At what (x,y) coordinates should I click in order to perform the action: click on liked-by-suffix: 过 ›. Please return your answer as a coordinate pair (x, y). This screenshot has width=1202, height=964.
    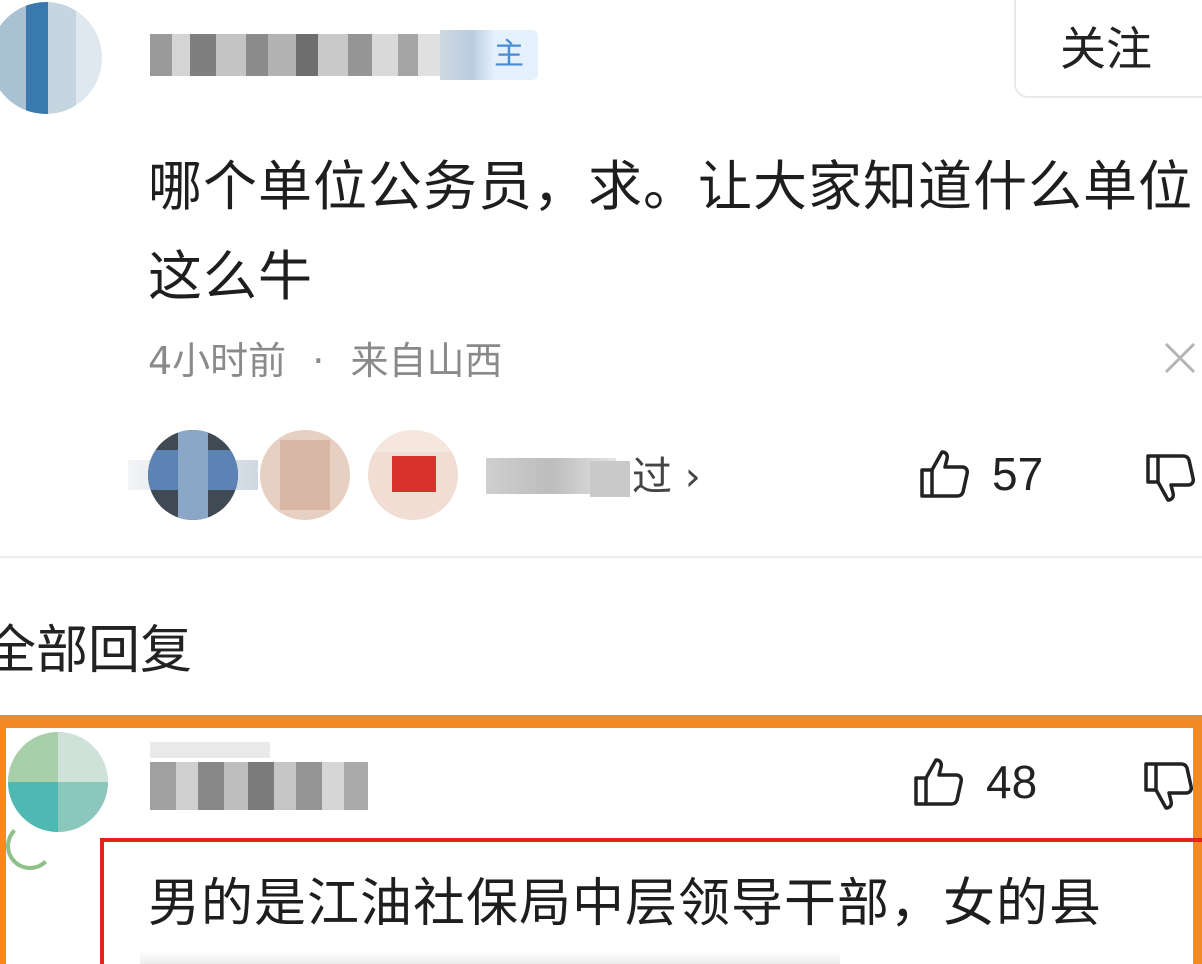
    Looking at the image, I should click on (666, 477).